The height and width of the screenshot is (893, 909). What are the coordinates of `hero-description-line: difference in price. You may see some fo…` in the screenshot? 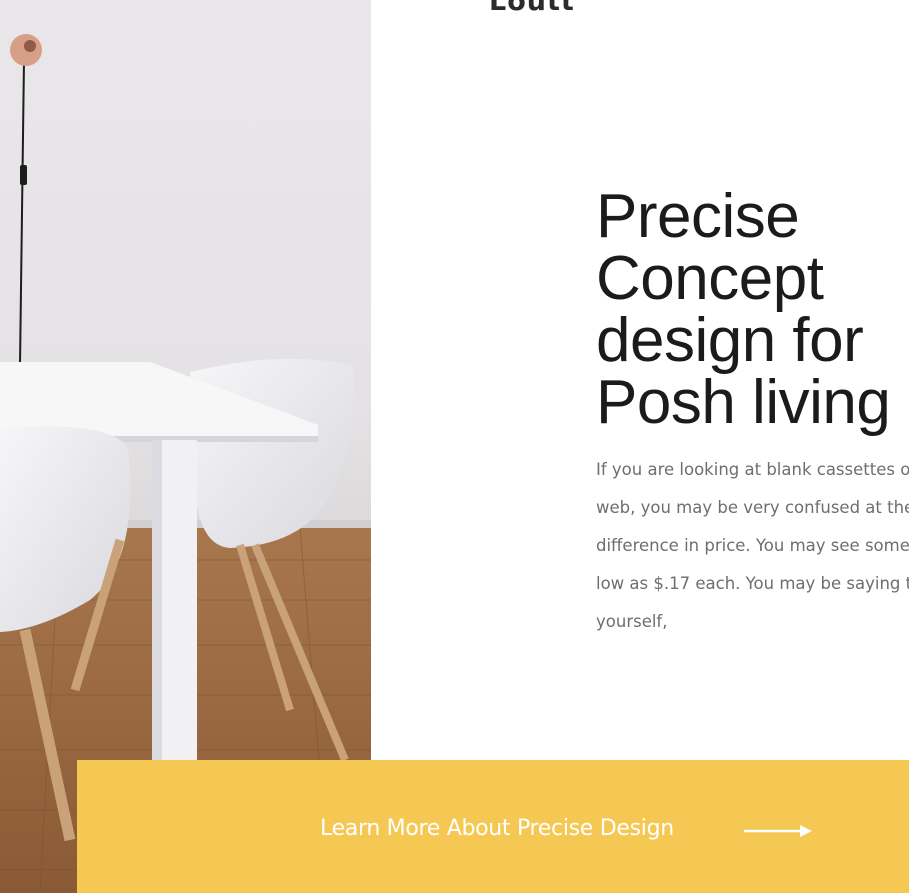 It's located at (752, 545).